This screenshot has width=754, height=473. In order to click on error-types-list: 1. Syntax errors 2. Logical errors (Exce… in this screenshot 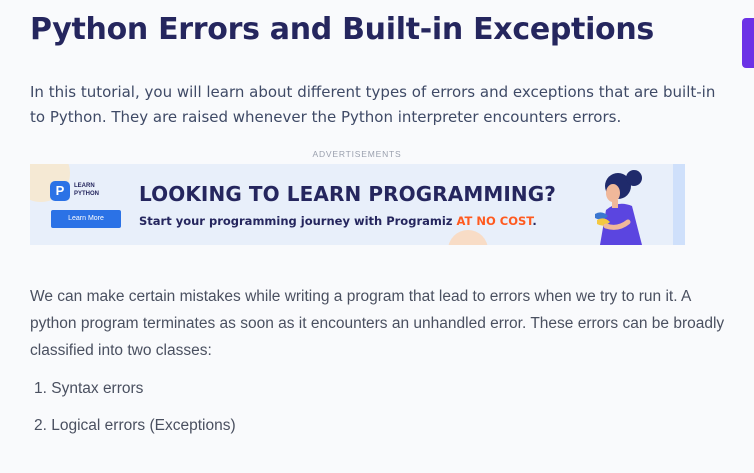, I will do `click(133, 414)`.